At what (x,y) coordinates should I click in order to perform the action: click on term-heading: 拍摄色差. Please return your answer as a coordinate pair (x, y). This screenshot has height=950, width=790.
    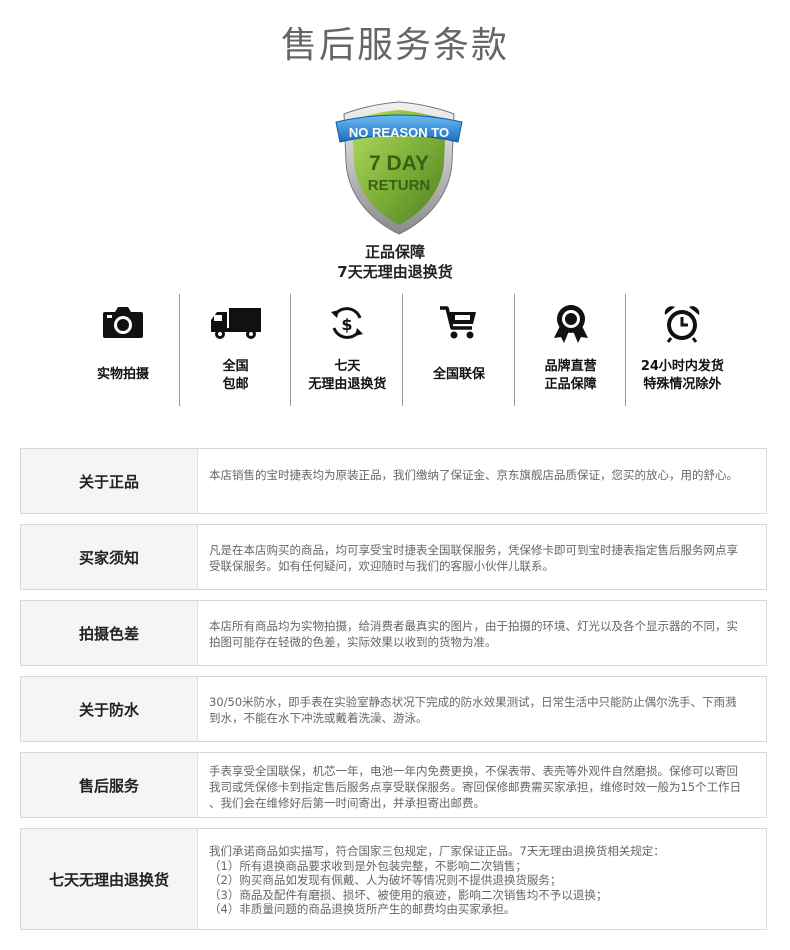
    Looking at the image, I should click on (109, 633).